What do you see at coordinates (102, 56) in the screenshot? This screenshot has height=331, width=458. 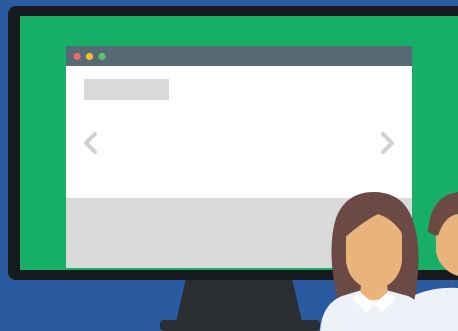 I see `maximize-dot-icon` at bounding box center [102, 56].